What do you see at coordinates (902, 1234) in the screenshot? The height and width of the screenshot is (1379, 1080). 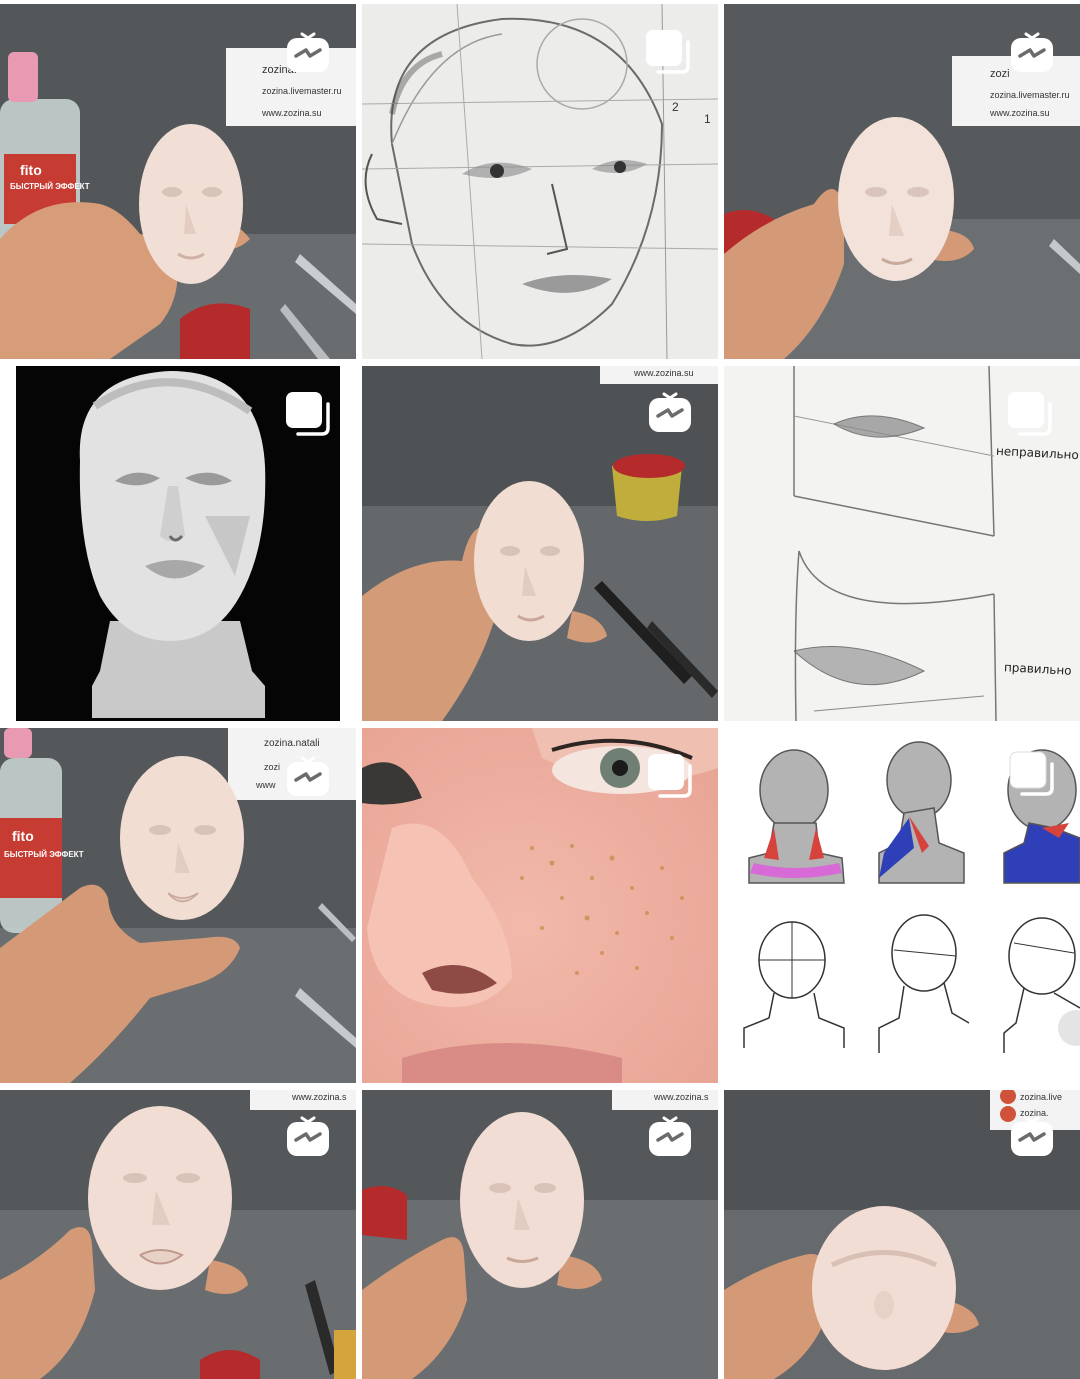 I see `post-tile-12: zozina.live zozina.` at bounding box center [902, 1234].